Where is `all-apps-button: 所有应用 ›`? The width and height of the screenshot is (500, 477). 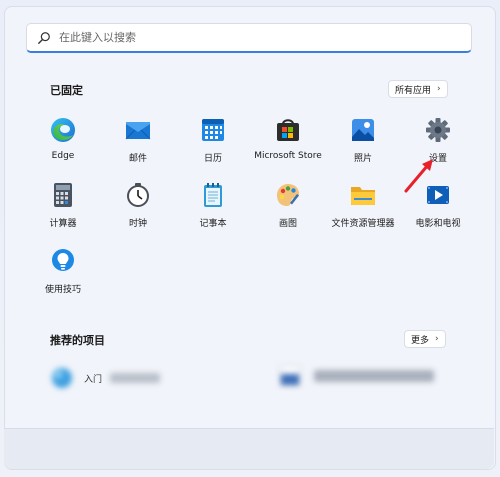
all-apps-button: 所有应用 › is located at coordinates (418, 89).